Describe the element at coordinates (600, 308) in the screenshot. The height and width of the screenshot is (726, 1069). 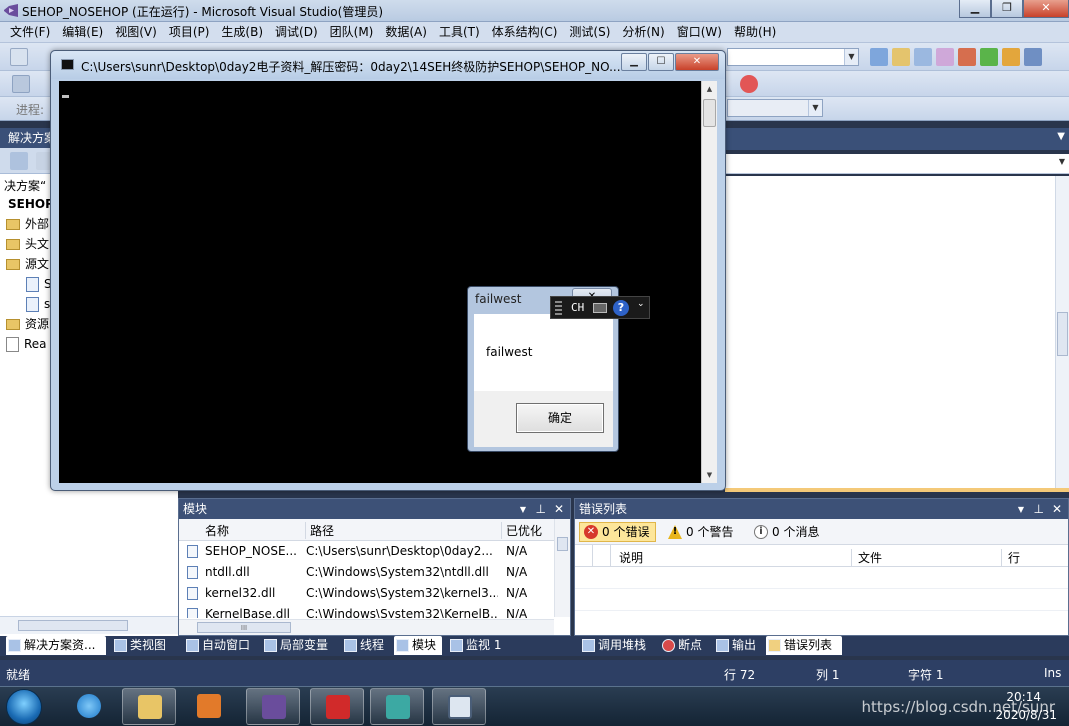
I see `keyboard-icon` at that location.